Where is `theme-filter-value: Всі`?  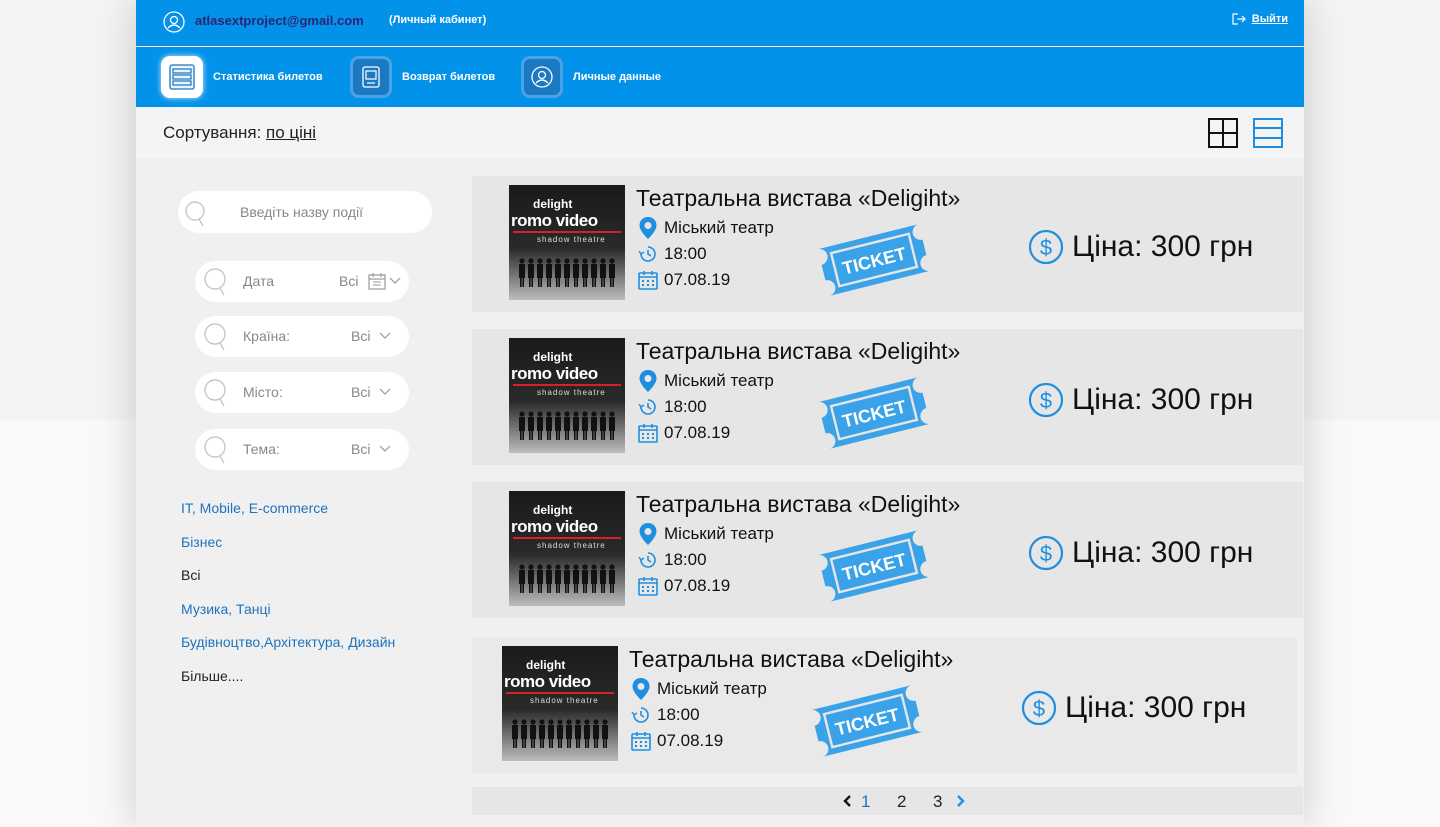 theme-filter-value: Всі is located at coordinates (361, 449).